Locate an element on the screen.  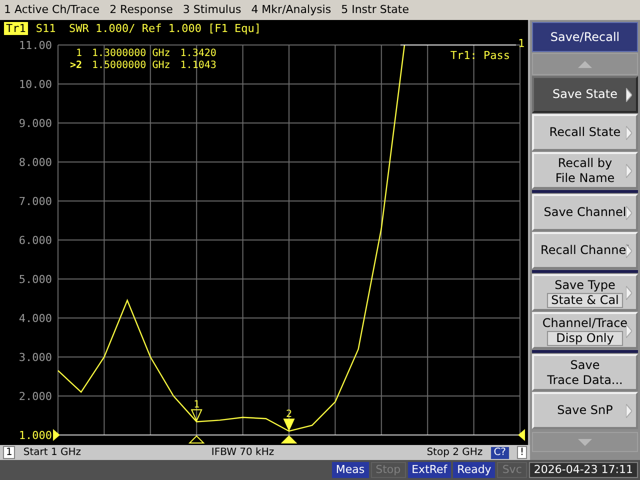
status-indicator: ExtRef is located at coordinates (430, 470).